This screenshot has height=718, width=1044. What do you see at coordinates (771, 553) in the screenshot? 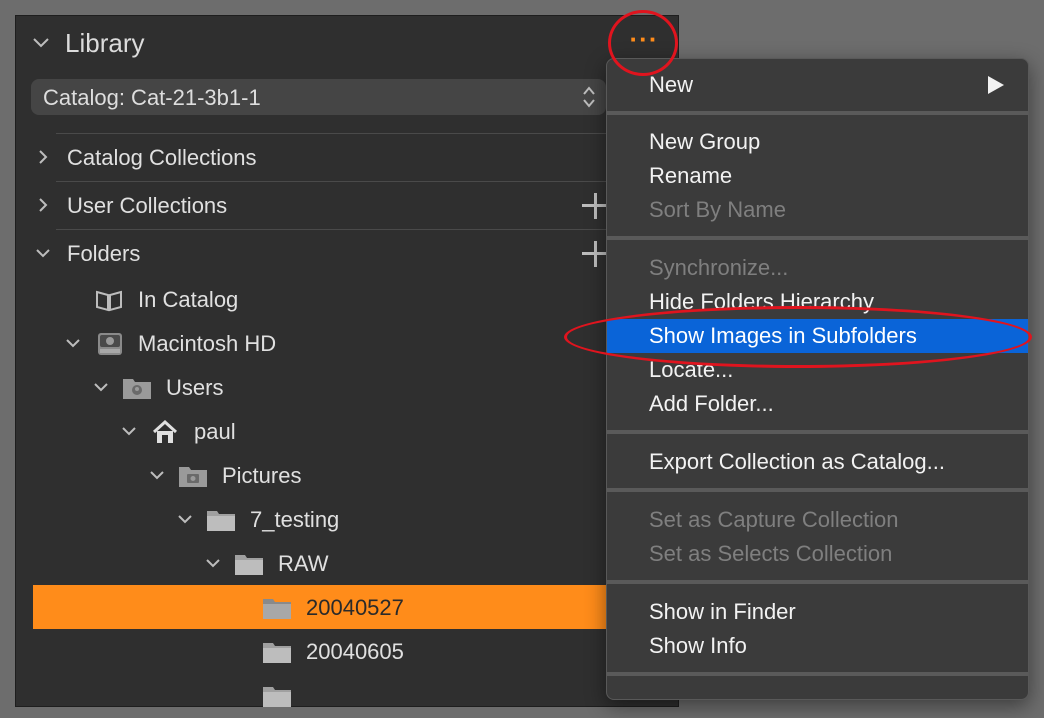
I see `menu-item-label: Set as Selects Collection` at bounding box center [771, 553].